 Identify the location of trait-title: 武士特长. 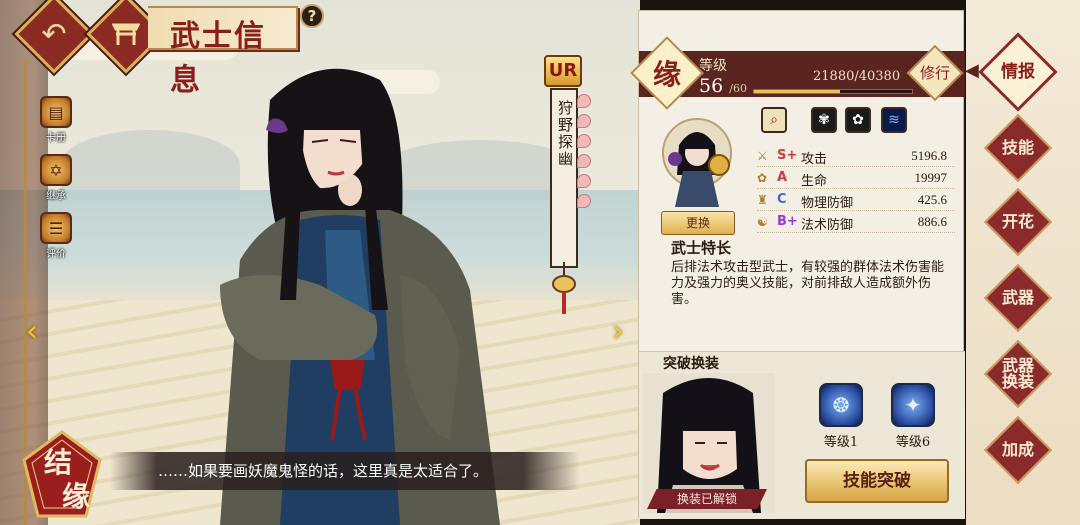
(701, 248).